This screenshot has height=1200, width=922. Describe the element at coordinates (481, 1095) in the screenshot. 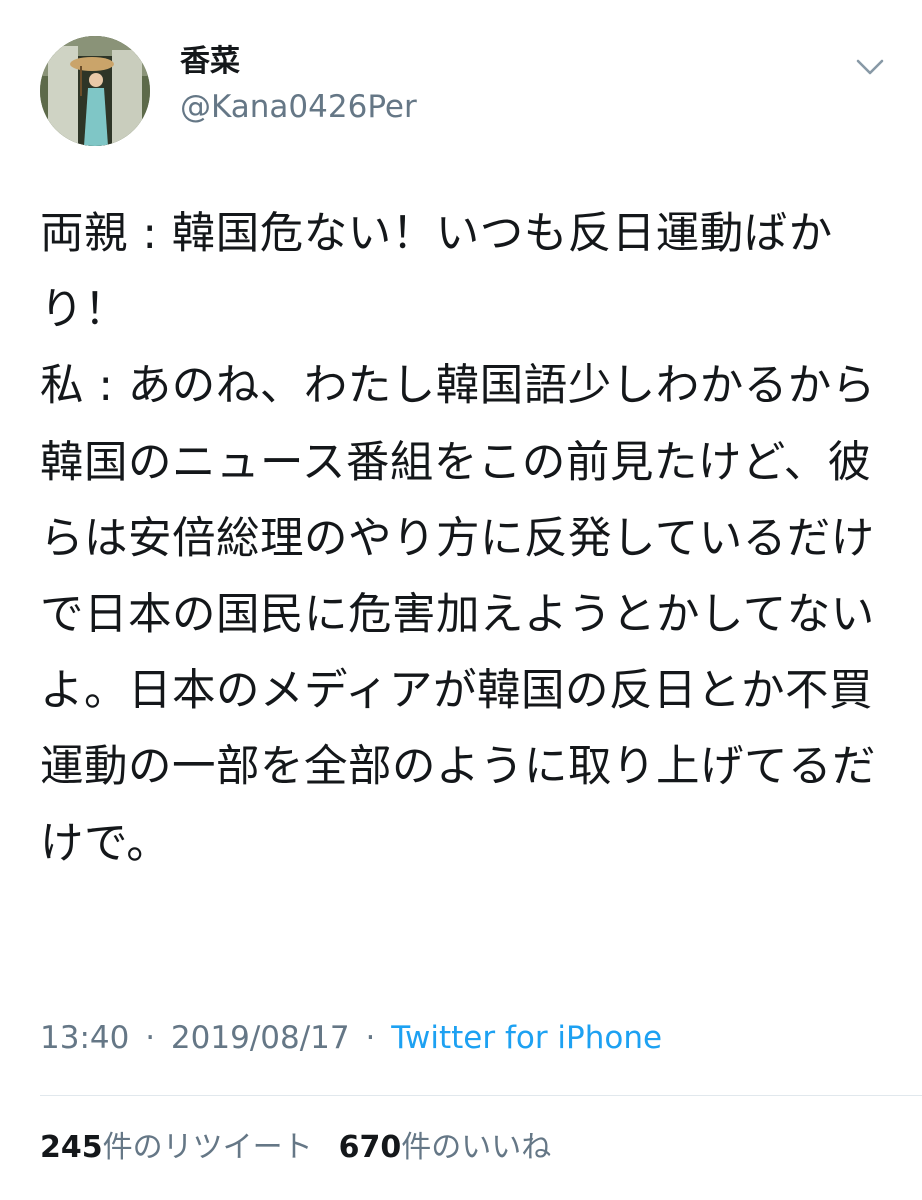

I see `divider` at that location.